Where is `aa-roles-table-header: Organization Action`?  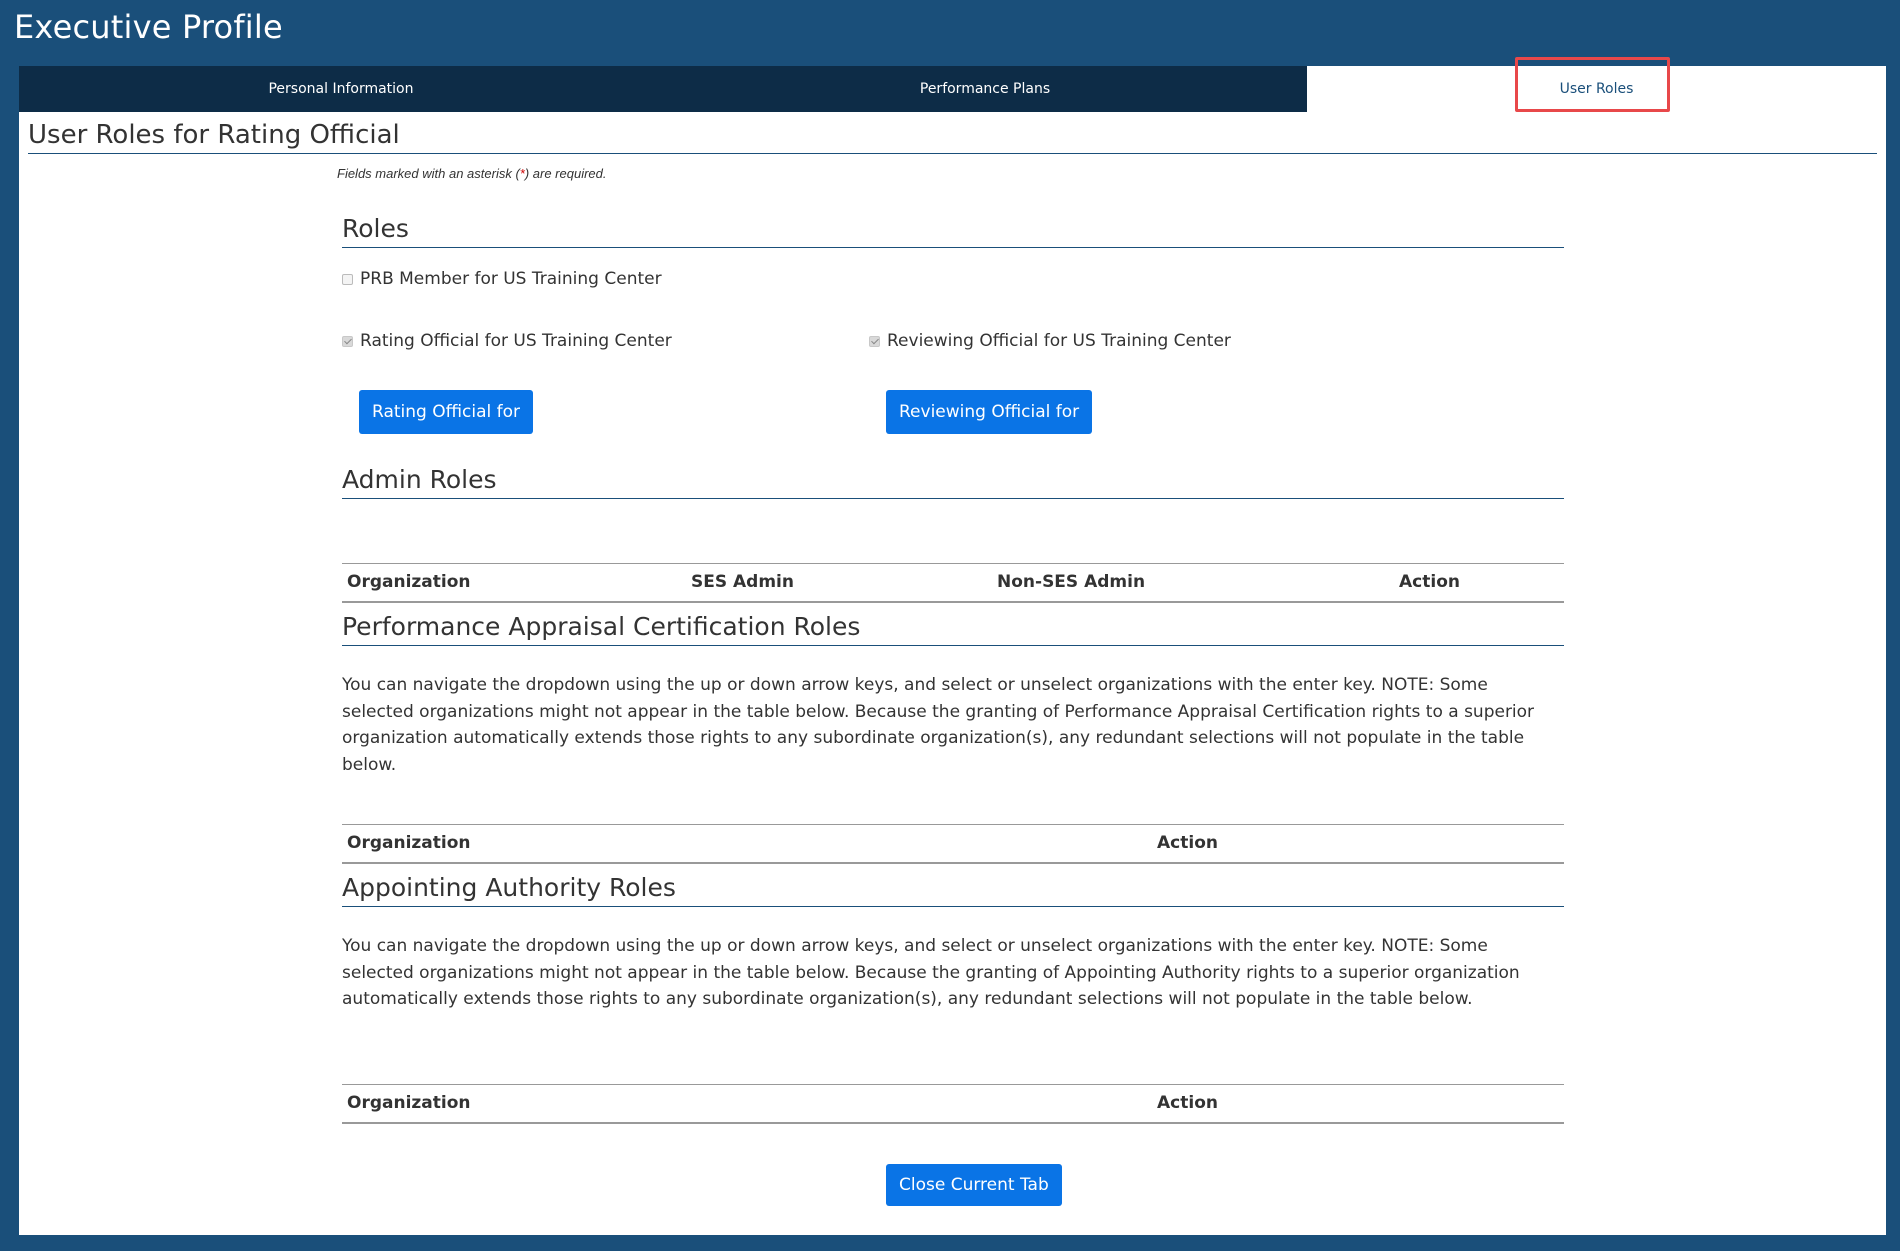
aa-roles-table-header: Organization Action is located at coordinates (953, 1104).